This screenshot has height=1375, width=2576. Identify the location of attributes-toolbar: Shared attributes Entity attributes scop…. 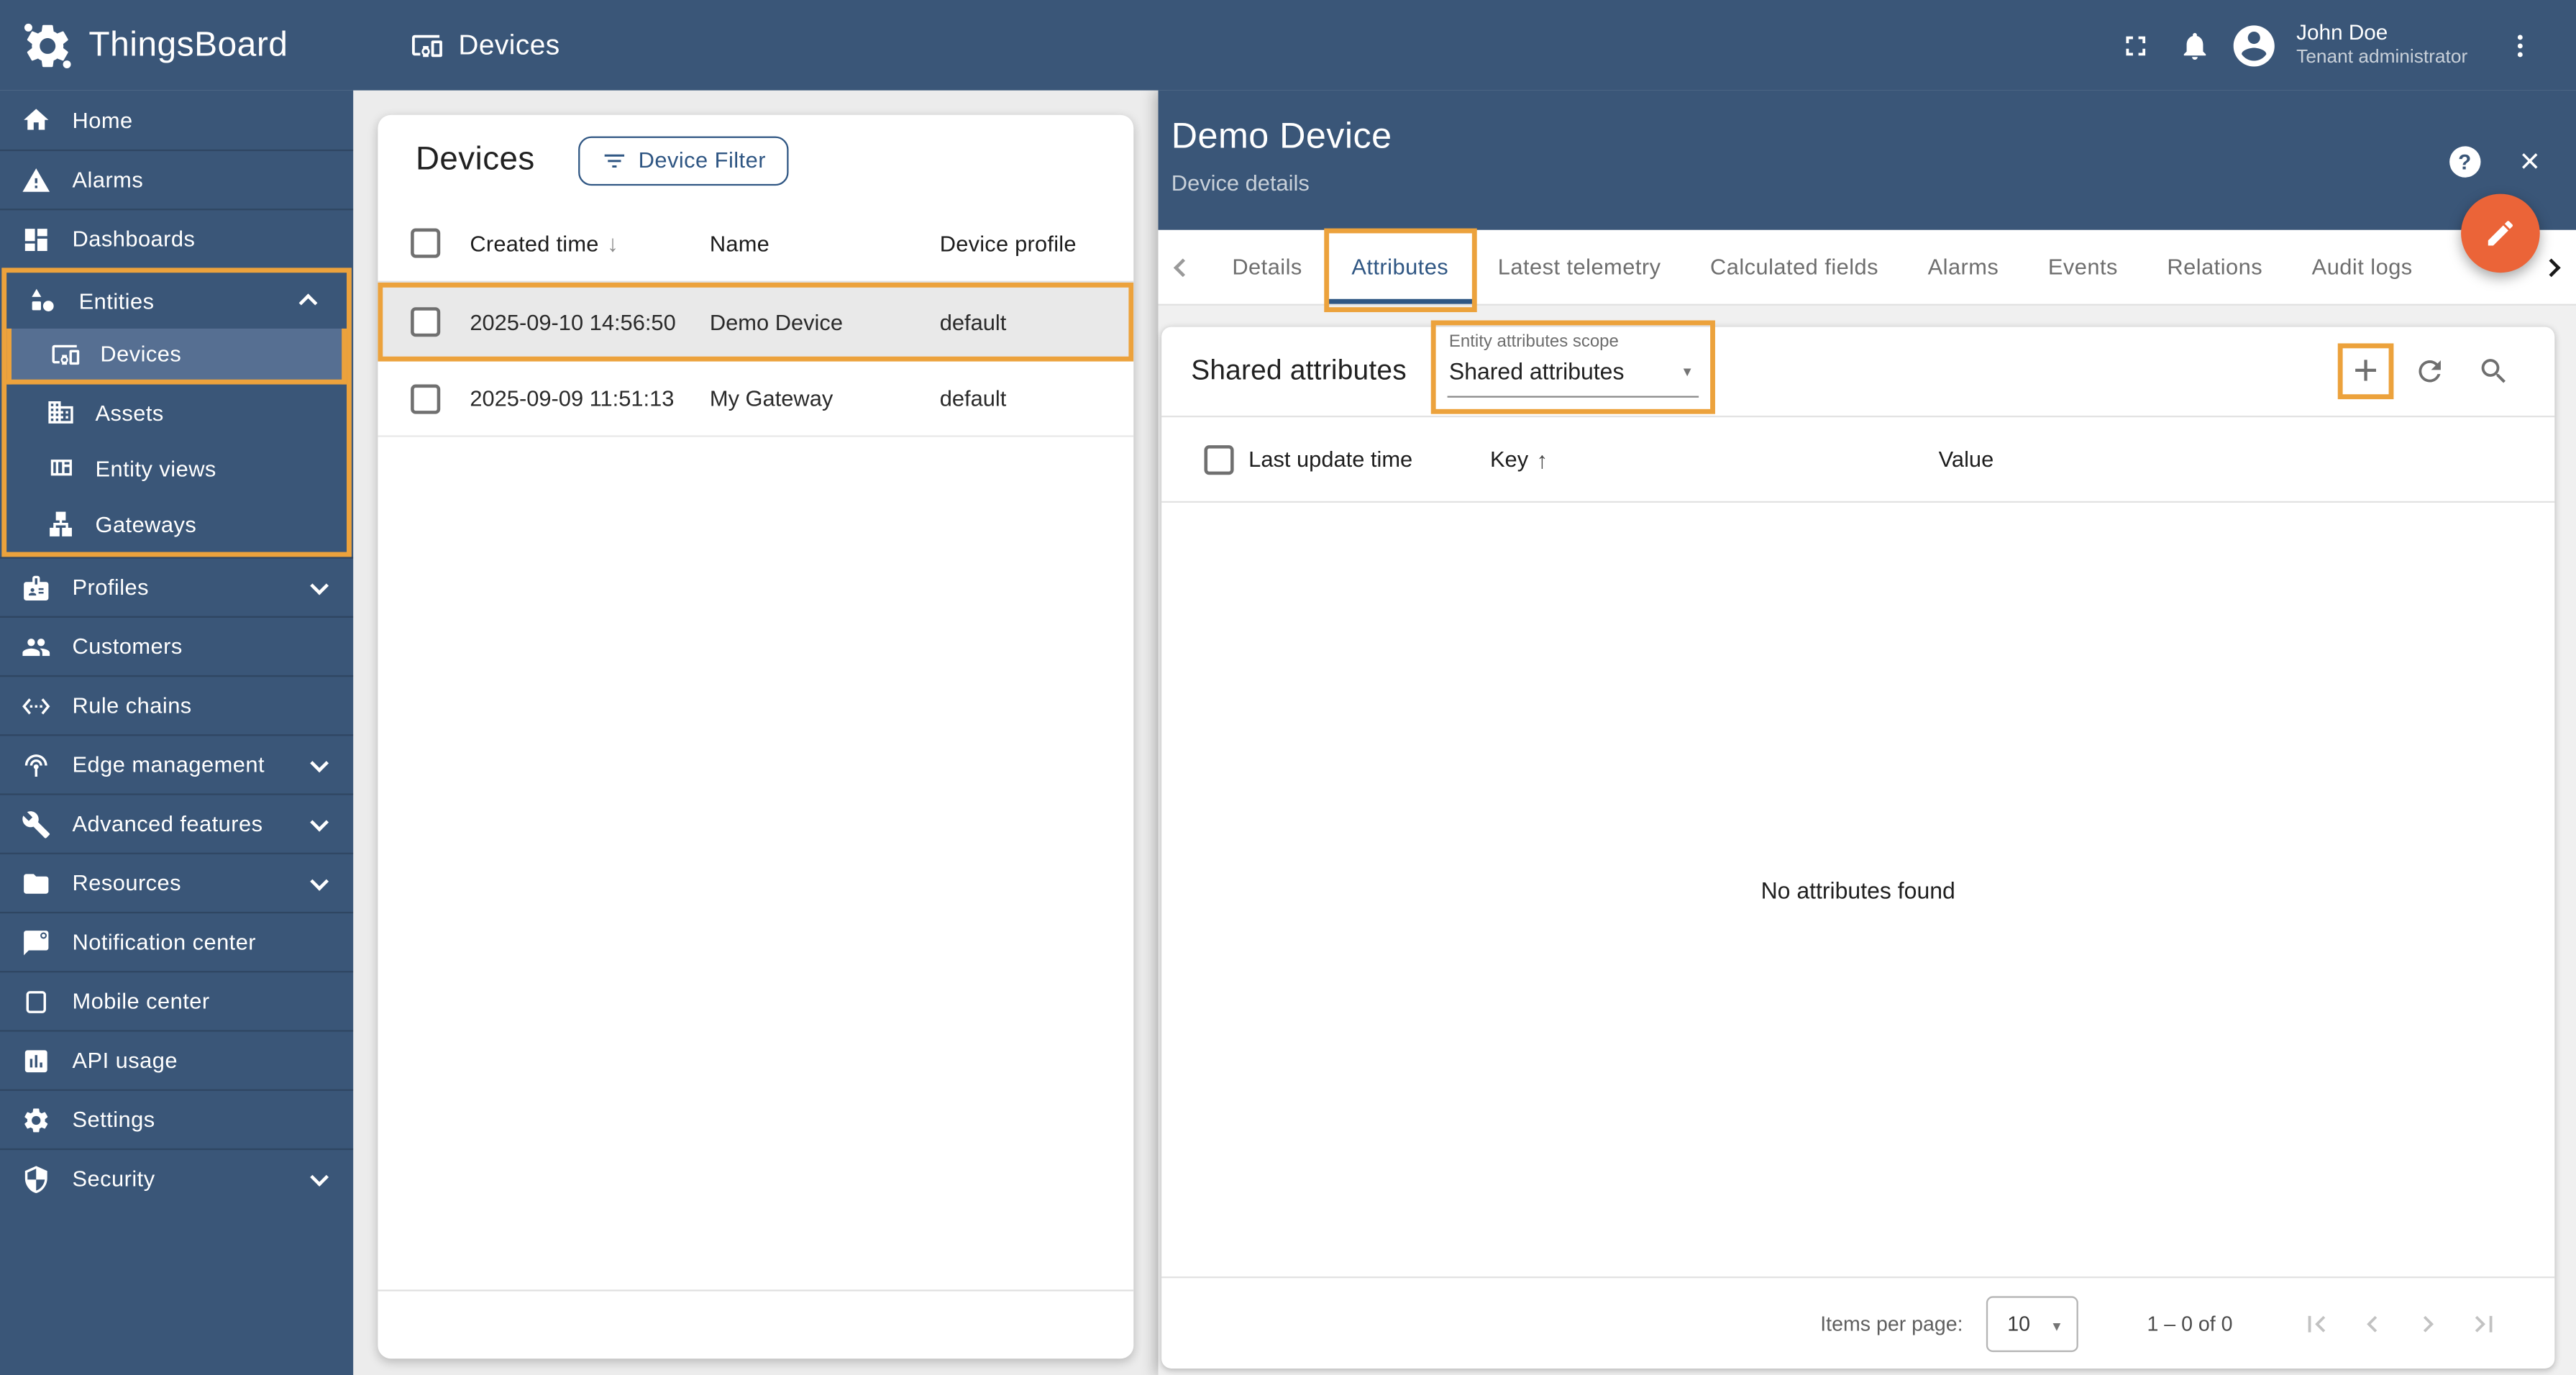
(1857, 368).